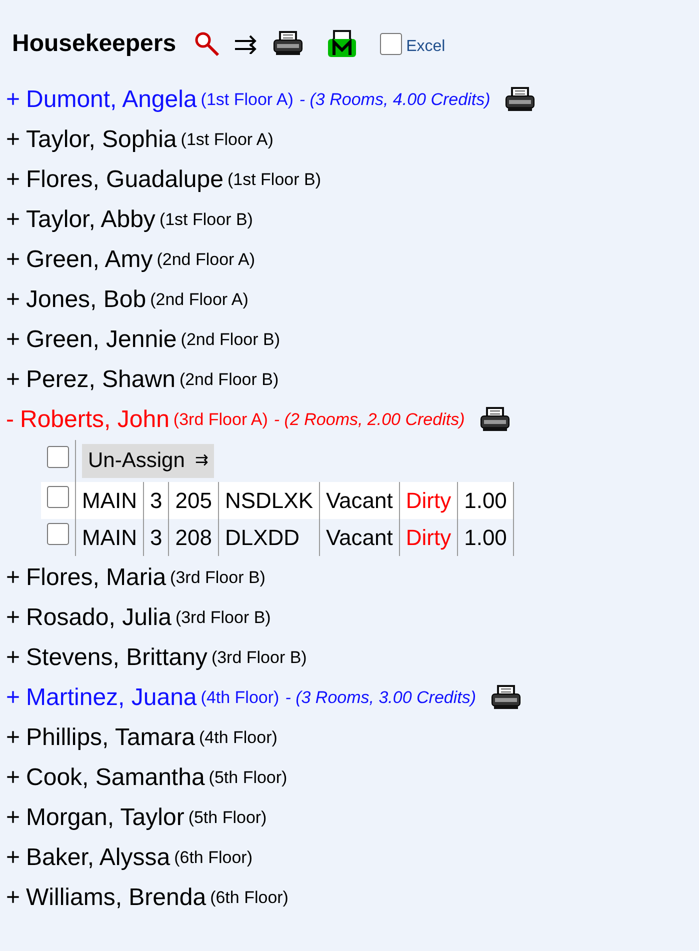  What do you see at coordinates (428, 537) in the screenshot?
I see `status-cell: Dirty` at bounding box center [428, 537].